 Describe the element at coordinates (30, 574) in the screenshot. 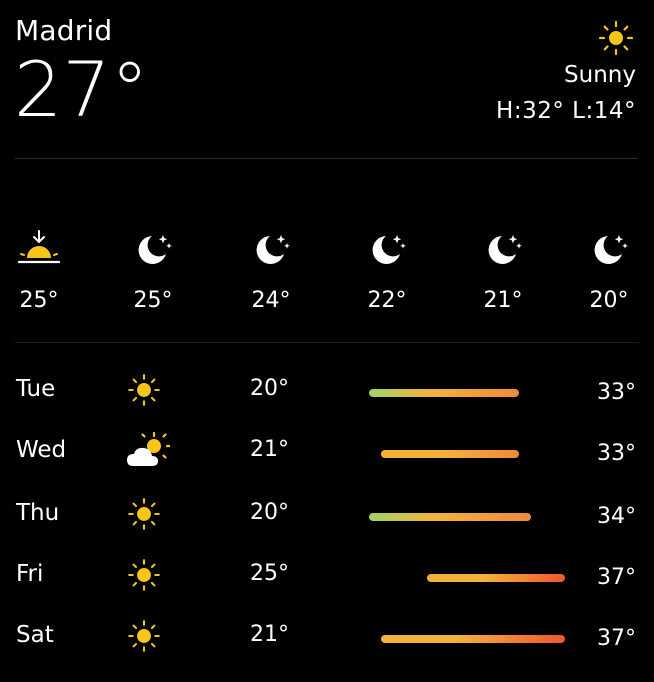

I see `day-label: Fri` at that location.